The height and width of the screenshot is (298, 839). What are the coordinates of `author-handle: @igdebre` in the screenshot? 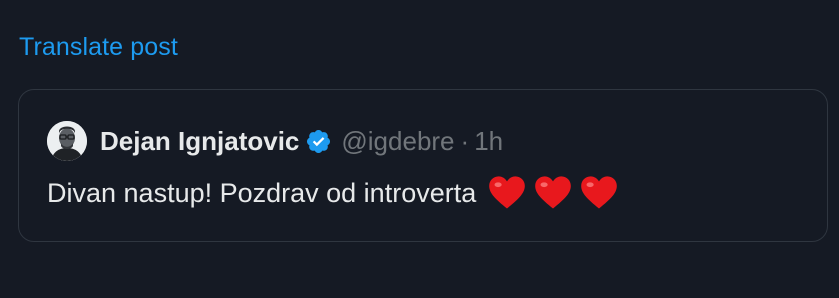 It's located at (397, 141).